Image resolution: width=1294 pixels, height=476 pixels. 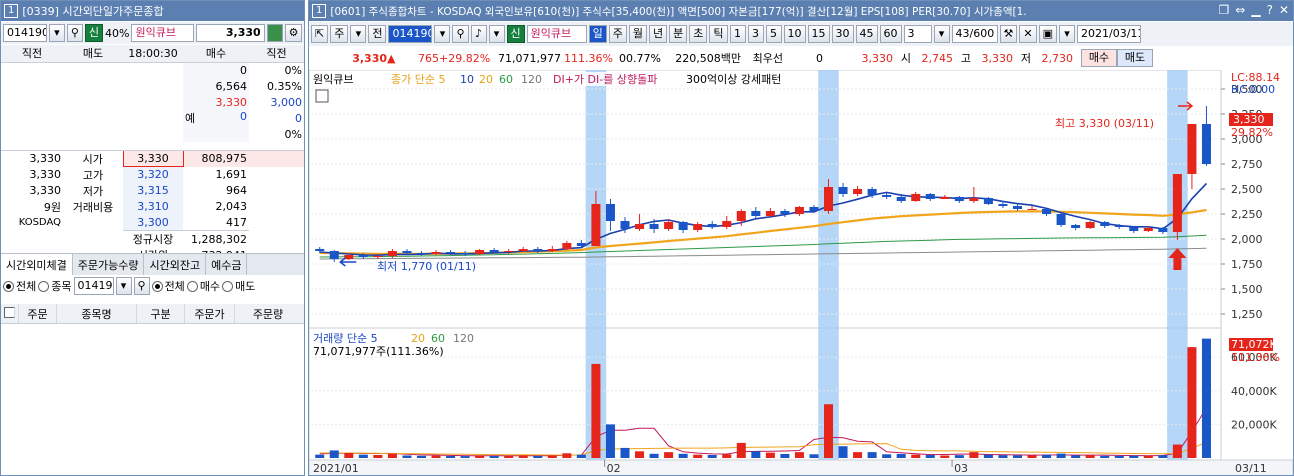 What do you see at coordinates (1028, 34) in the screenshot?
I see `crosshair-icon: ✕` at bounding box center [1028, 34].